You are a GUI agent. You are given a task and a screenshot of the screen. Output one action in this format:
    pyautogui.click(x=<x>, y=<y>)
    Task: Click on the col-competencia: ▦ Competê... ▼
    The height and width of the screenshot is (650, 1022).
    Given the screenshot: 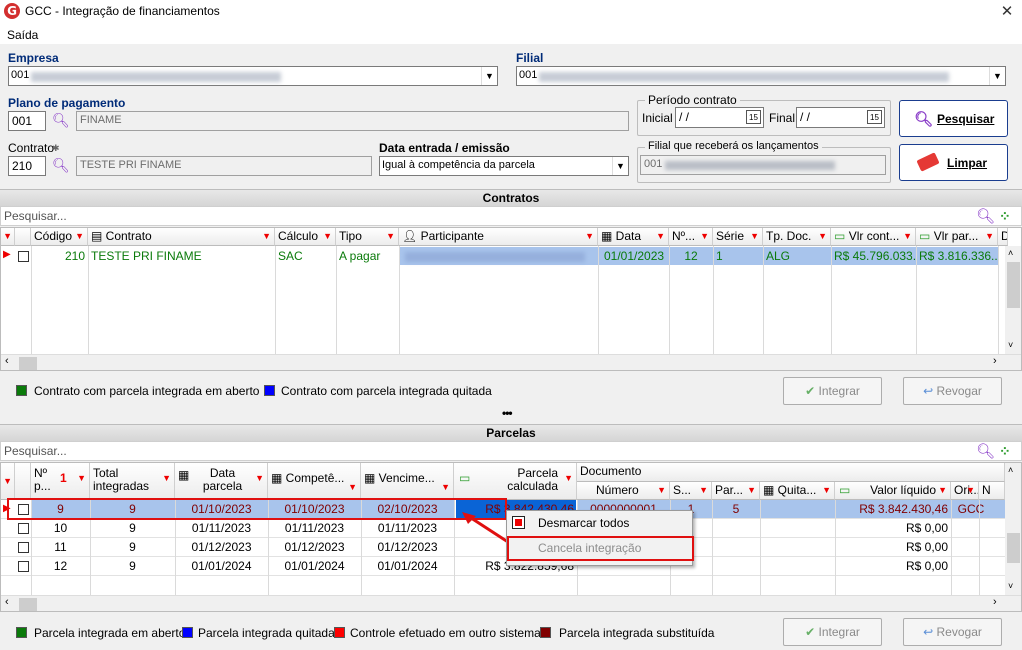 What is the action you would take?
    pyautogui.click(x=314, y=481)
    